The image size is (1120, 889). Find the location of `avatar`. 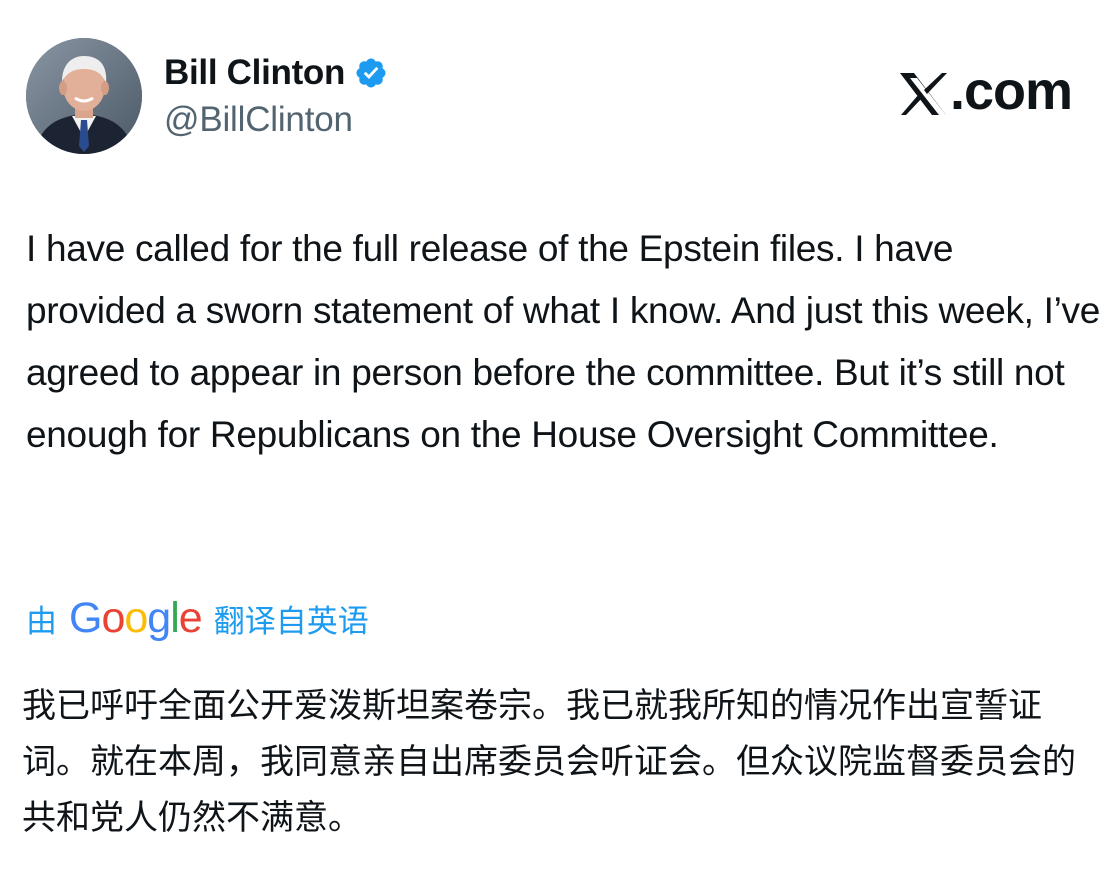

avatar is located at coordinates (84, 96).